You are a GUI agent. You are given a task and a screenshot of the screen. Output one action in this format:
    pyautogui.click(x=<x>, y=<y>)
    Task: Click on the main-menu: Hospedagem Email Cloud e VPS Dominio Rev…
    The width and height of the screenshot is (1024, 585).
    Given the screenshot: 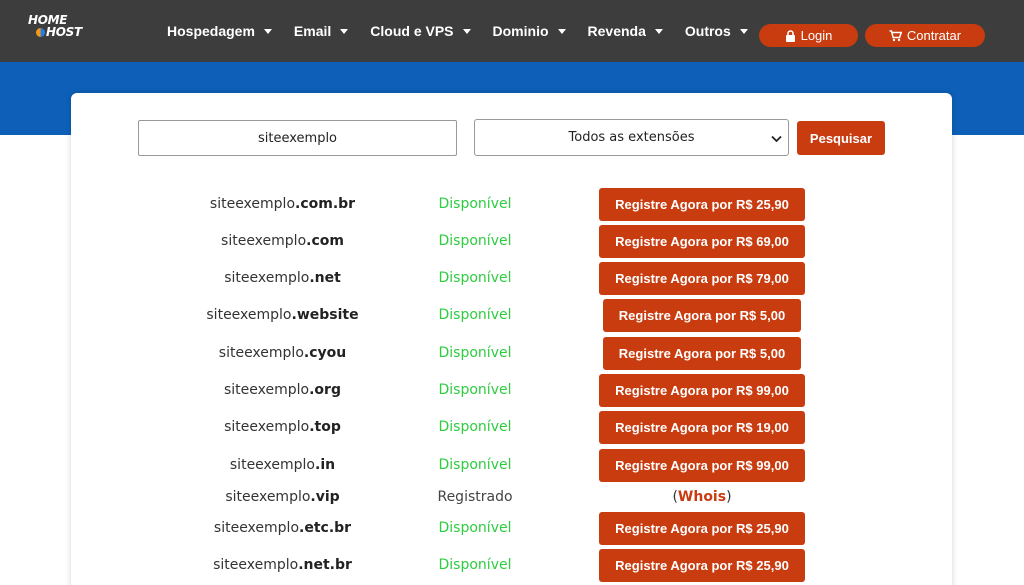 What is the action you would take?
    pyautogui.click(x=468, y=31)
    